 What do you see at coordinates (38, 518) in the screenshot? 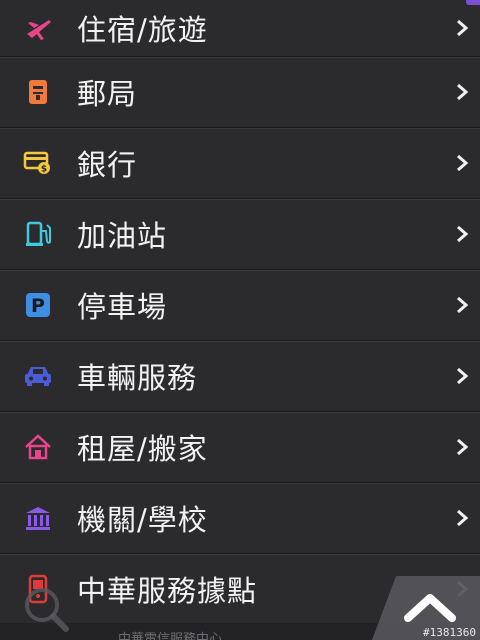
I see `government-building-icon` at bounding box center [38, 518].